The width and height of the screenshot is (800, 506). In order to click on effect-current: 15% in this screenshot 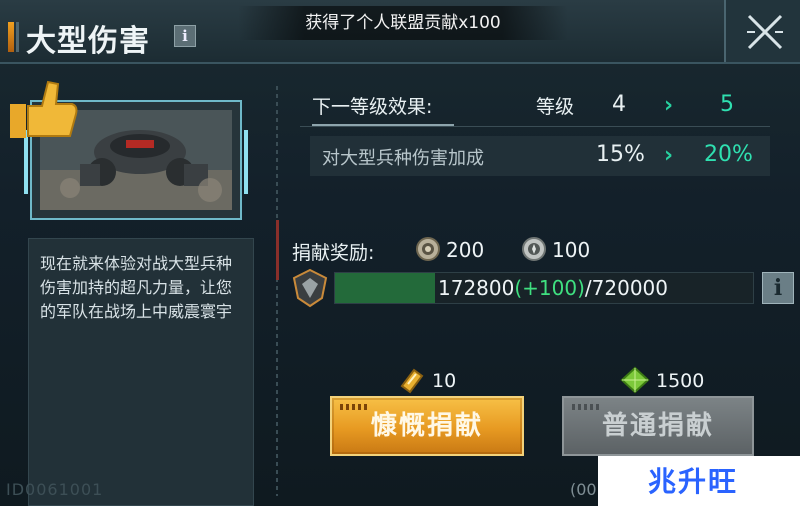, I will do `click(620, 154)`.